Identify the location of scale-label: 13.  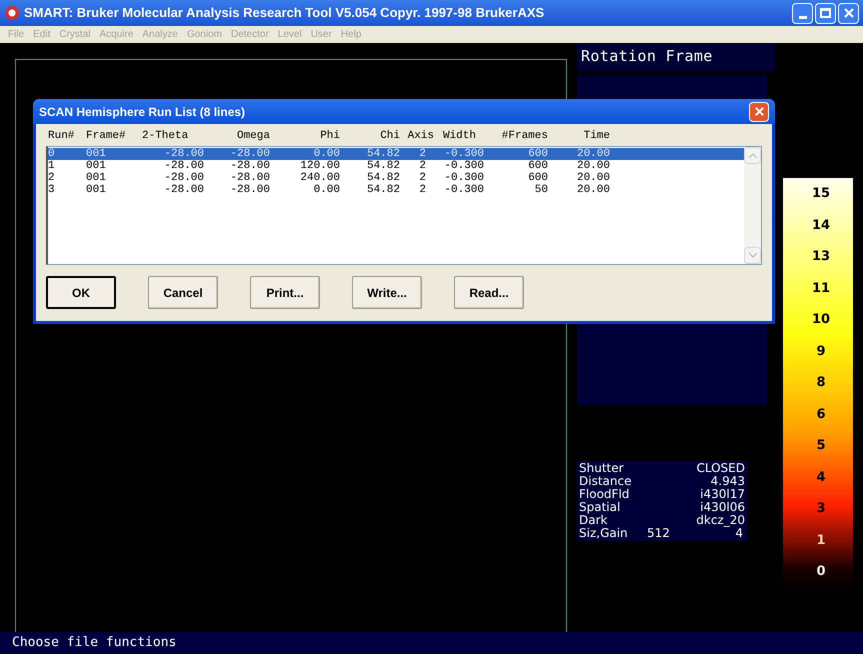
(821, 257).